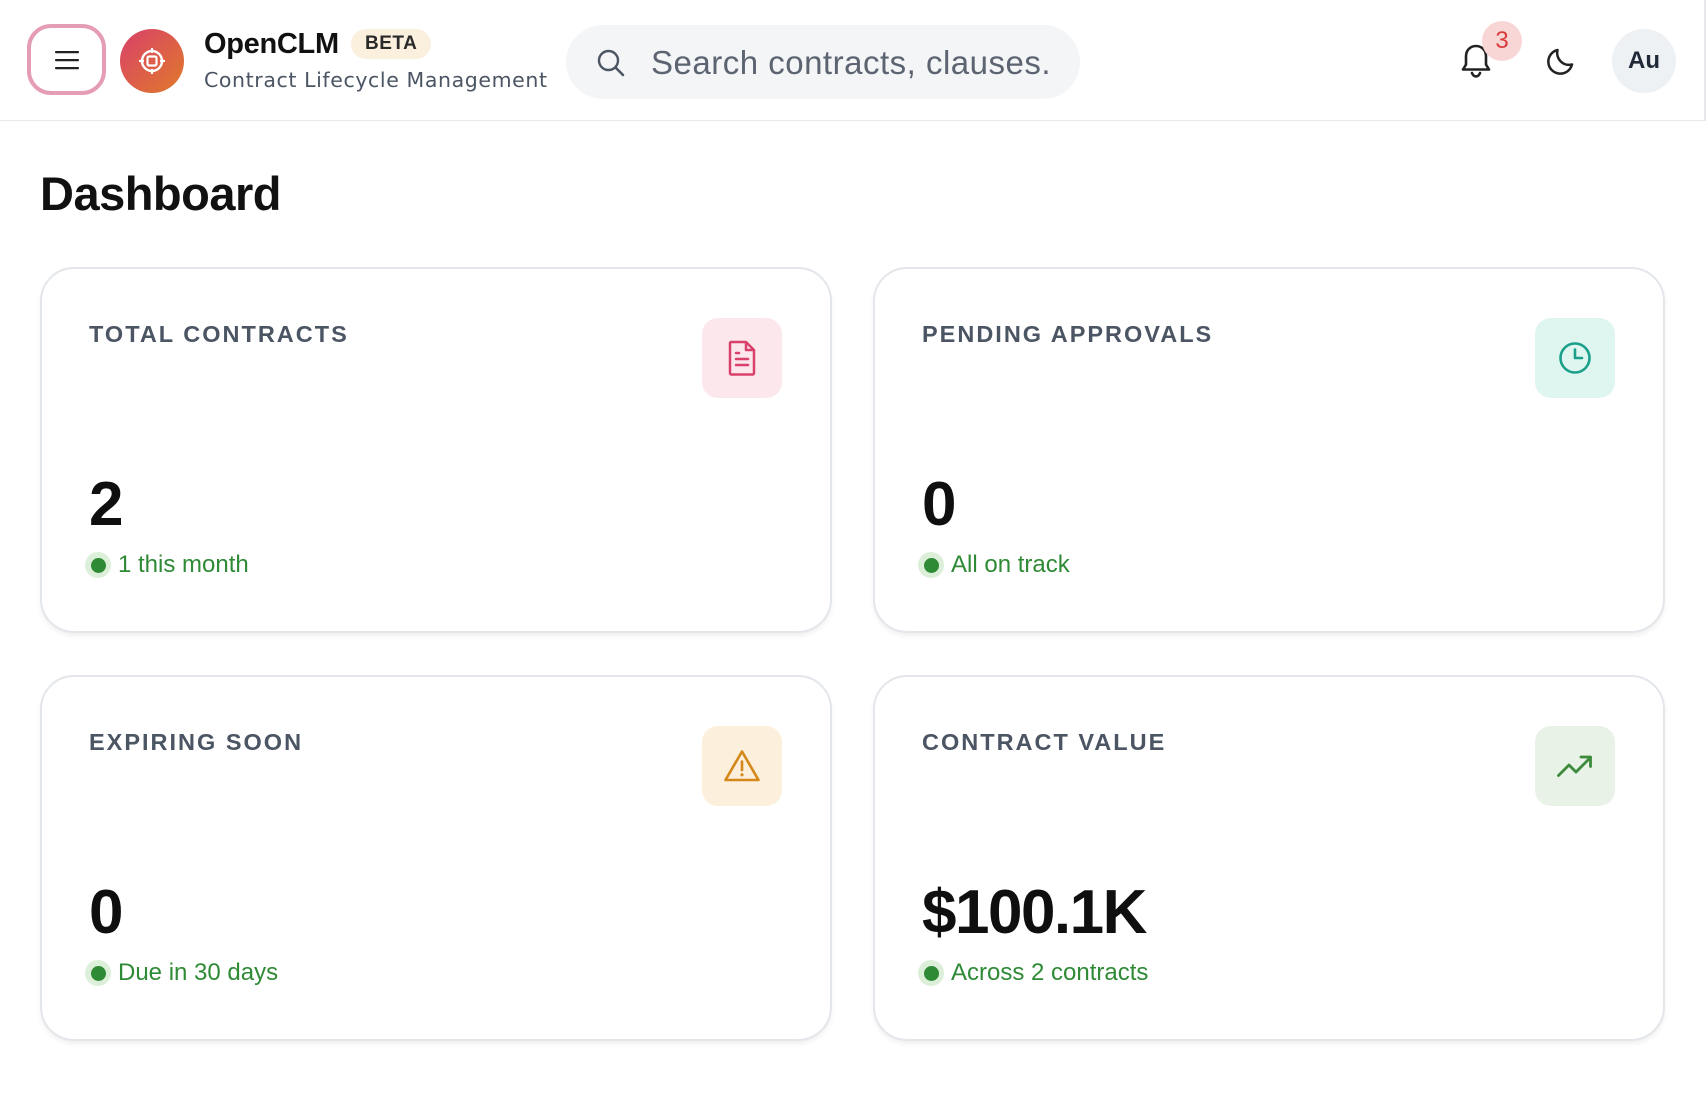  What do you see at coordinates (1068, 334) in the screenshot?
I see `stat-card-label: PENDING APPROVALS` at bounding box center [1068, 334].